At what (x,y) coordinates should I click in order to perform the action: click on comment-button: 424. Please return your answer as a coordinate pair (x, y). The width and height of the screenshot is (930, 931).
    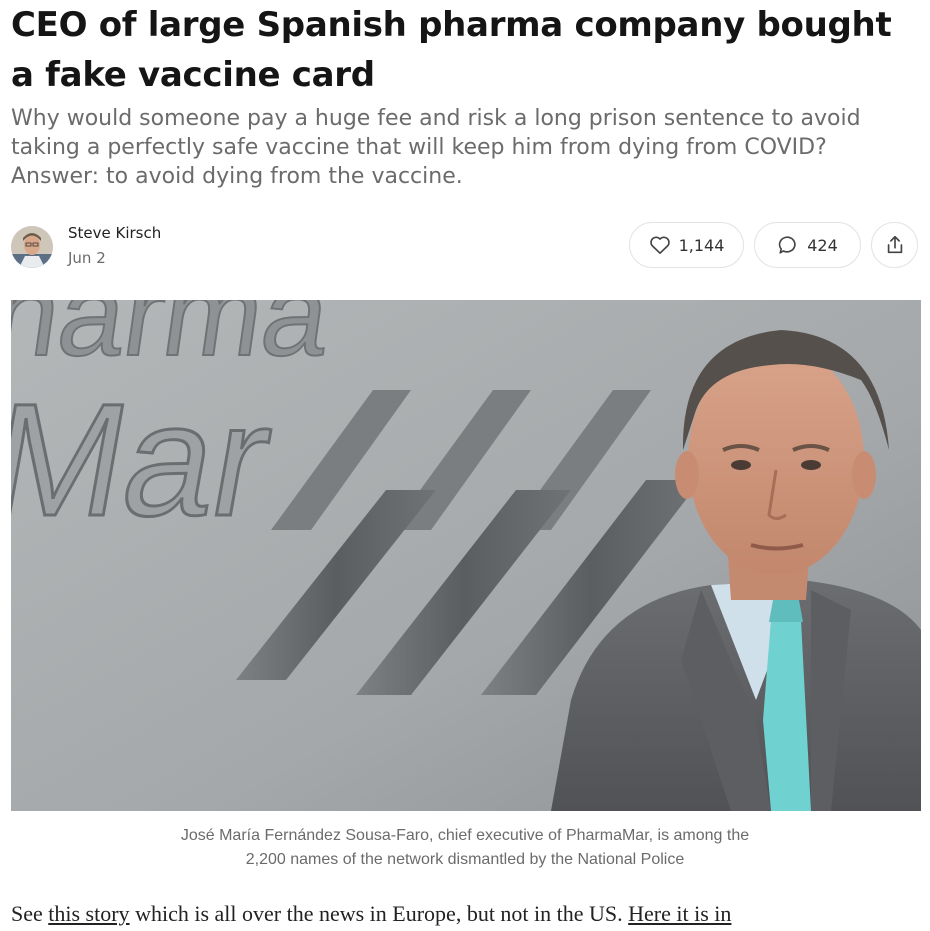
    Looking at the image, I should click on (807, 245).